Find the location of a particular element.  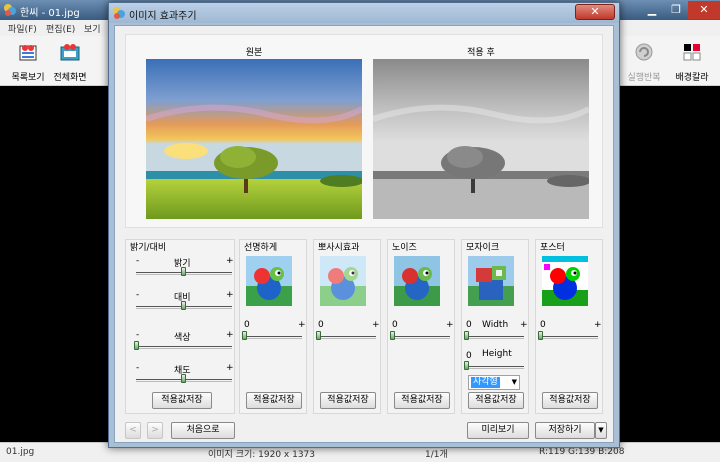

fullscreen-button: 전체화면 is located at coordinates (70, 62).